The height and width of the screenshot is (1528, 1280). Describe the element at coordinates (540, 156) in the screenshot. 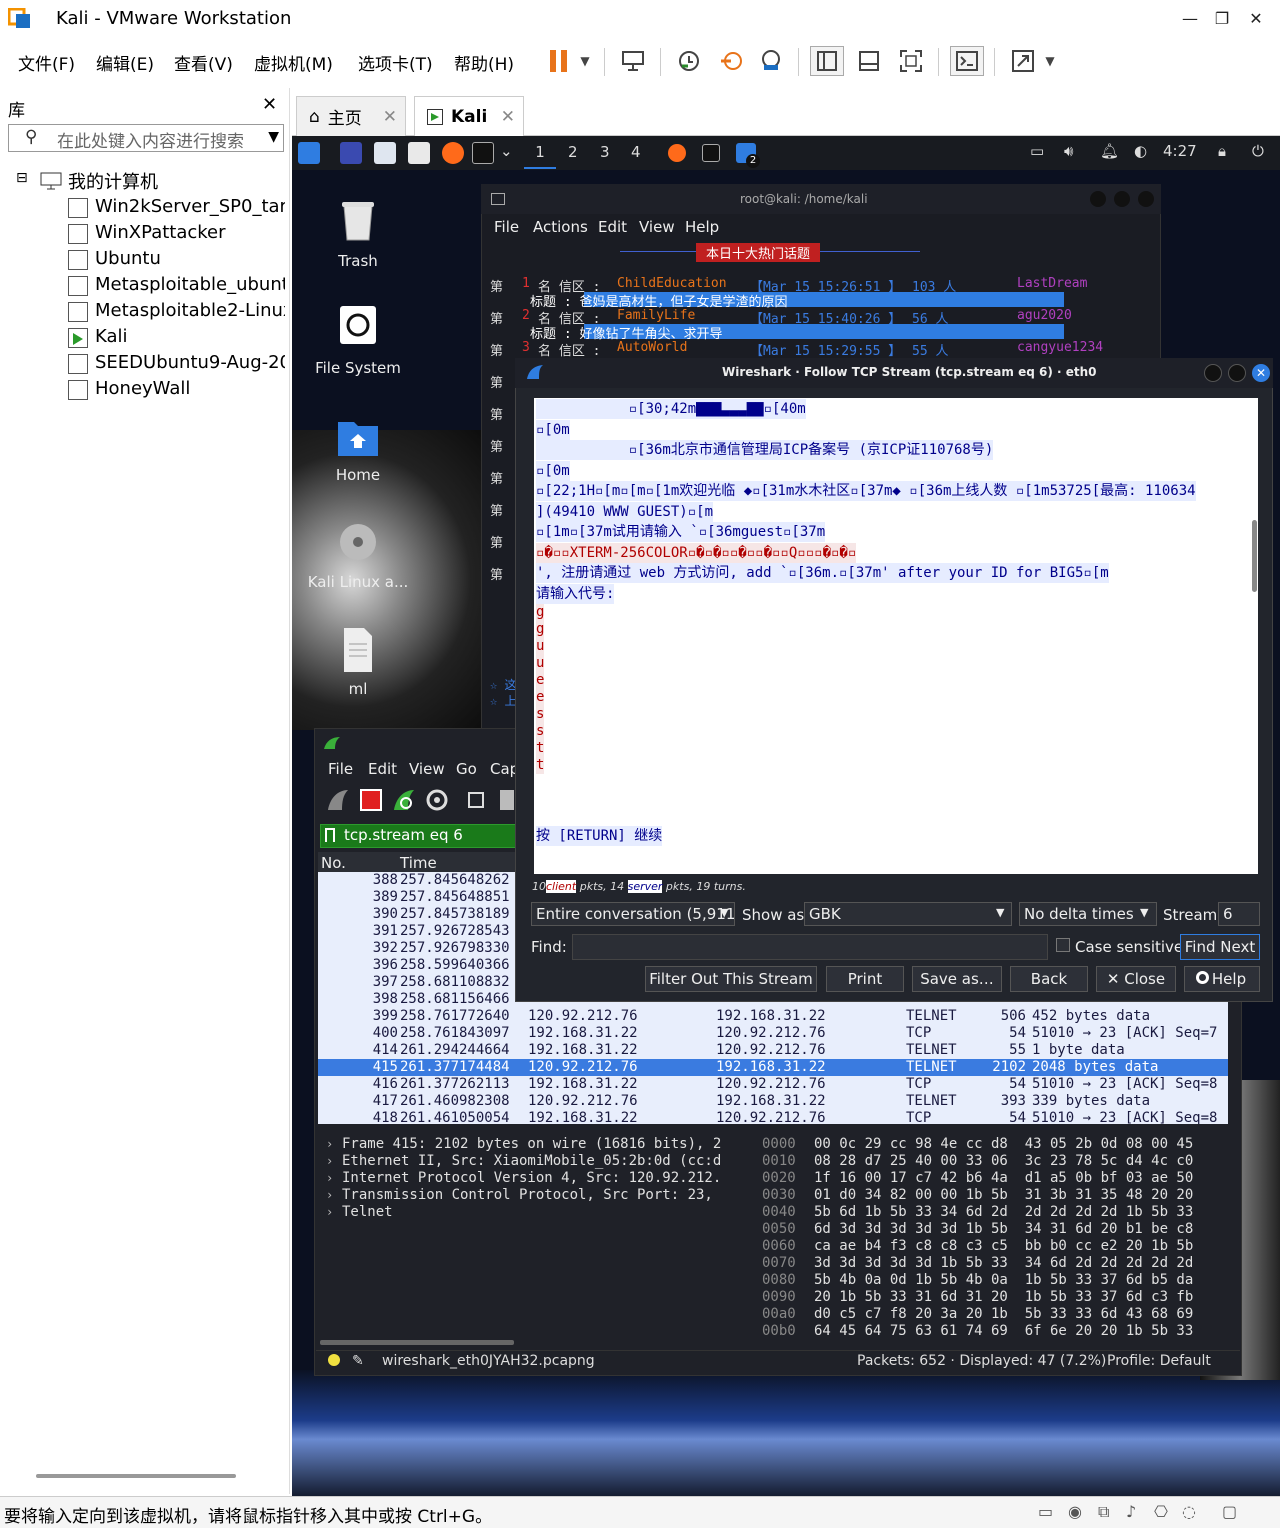

I see `workspace-1: 1` at that location.